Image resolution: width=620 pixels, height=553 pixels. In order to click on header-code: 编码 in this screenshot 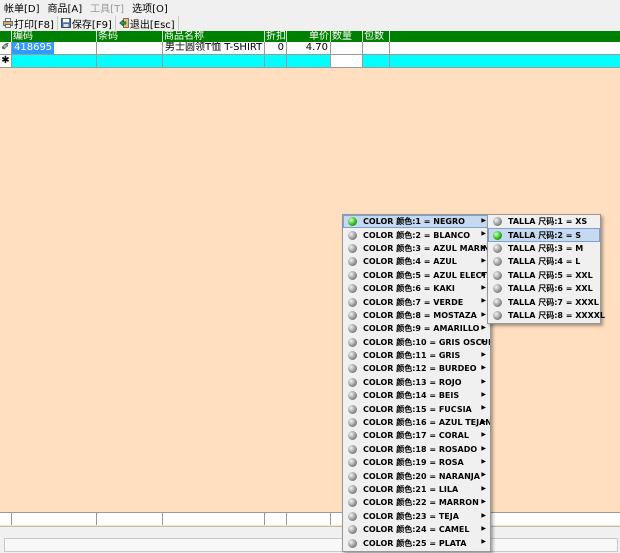, I will do `click(54, 36)`.